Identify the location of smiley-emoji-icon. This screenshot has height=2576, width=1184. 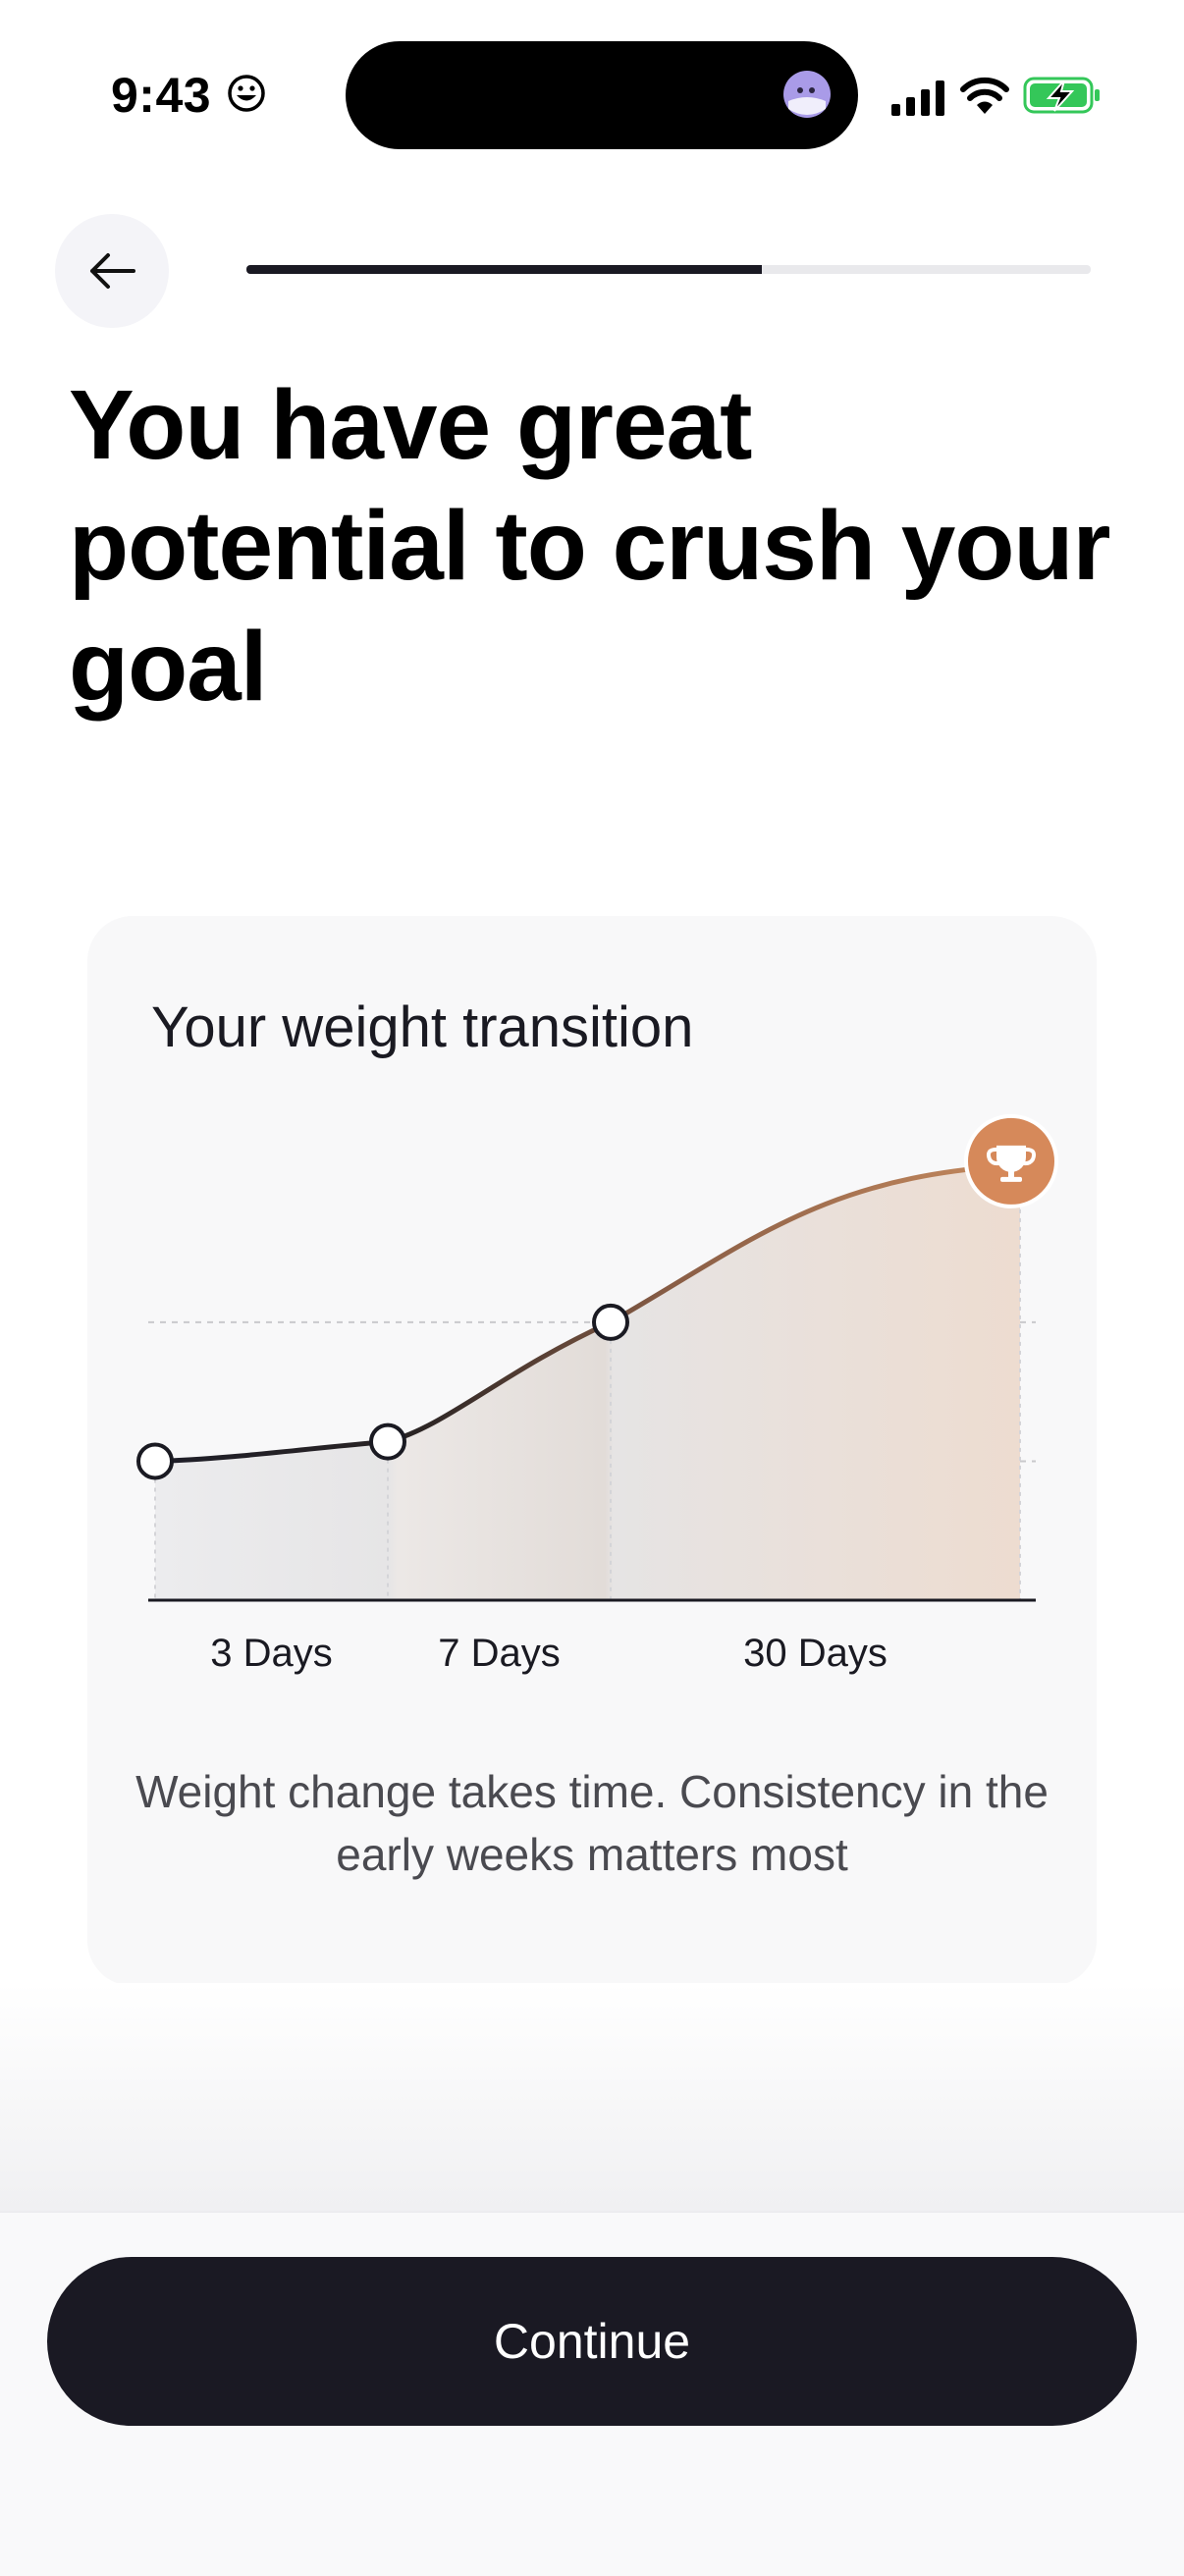
(247, 93).